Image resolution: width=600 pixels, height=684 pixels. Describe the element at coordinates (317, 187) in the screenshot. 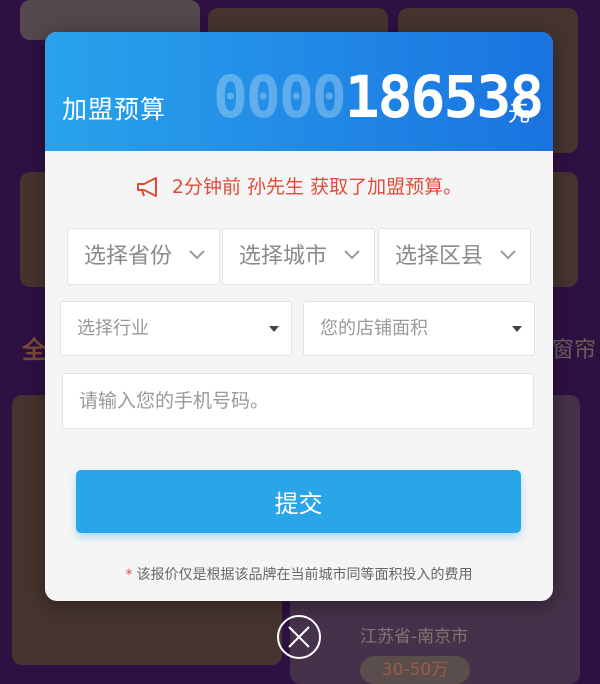

I see `notice-text: 2分钟前 孙先生 获取了加盟预算。` at that location.